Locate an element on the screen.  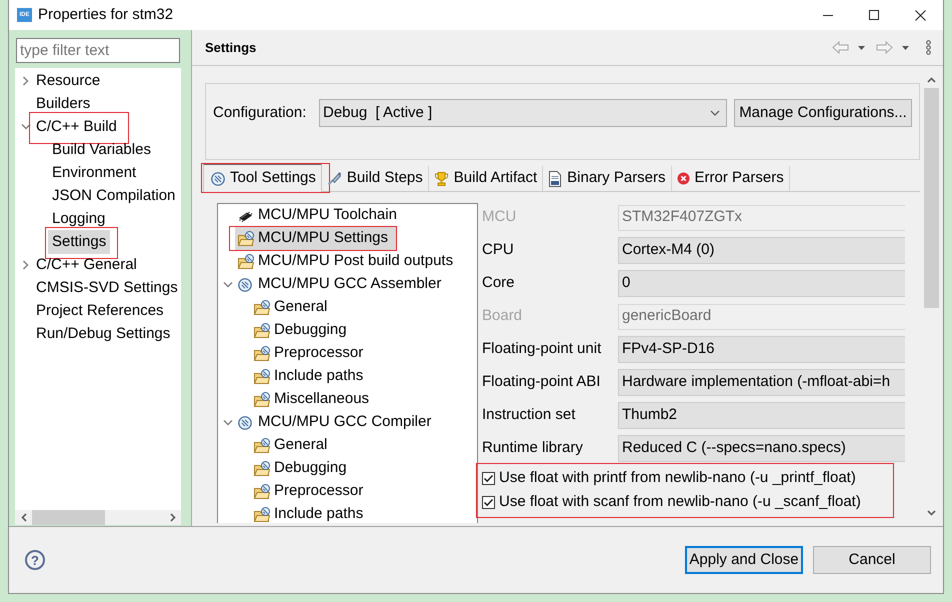
trophy-icon is located at coordinates (441, 178).